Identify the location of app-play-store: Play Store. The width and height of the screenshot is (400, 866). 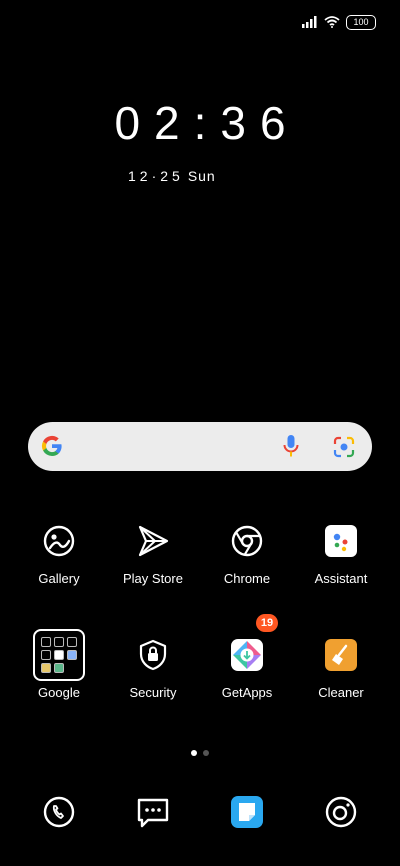
(153, 549).